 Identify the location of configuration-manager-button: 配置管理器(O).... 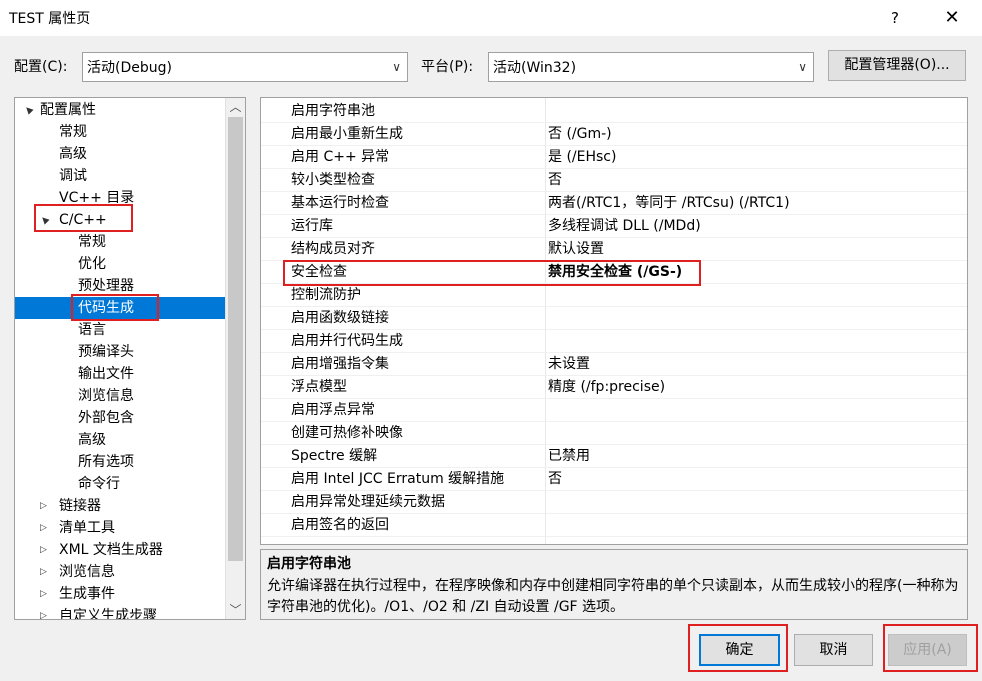
(897, 65).